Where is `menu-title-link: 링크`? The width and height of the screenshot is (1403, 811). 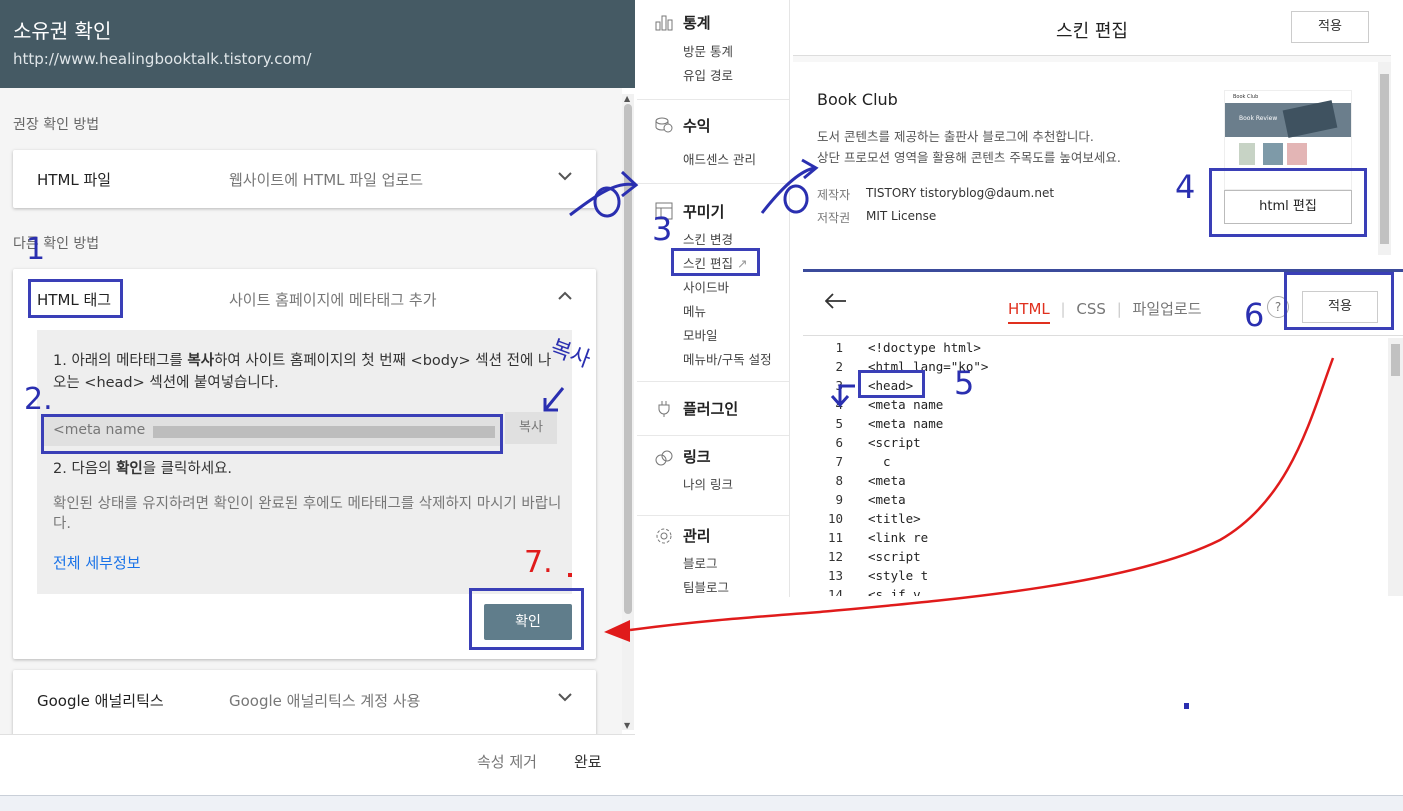
menu-title-link: 링크 is located at coordinates (697, 456).